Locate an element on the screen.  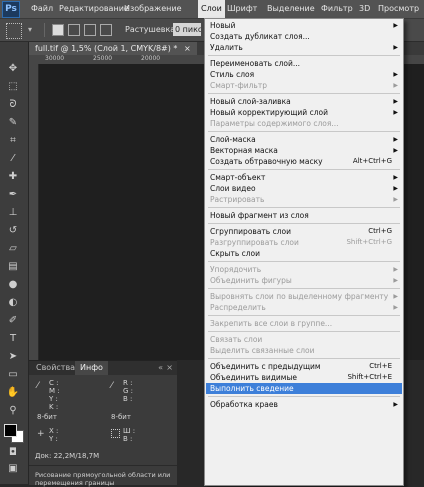
menu-item-label: Сгруппировать слои is located at coordinates (250, 231).